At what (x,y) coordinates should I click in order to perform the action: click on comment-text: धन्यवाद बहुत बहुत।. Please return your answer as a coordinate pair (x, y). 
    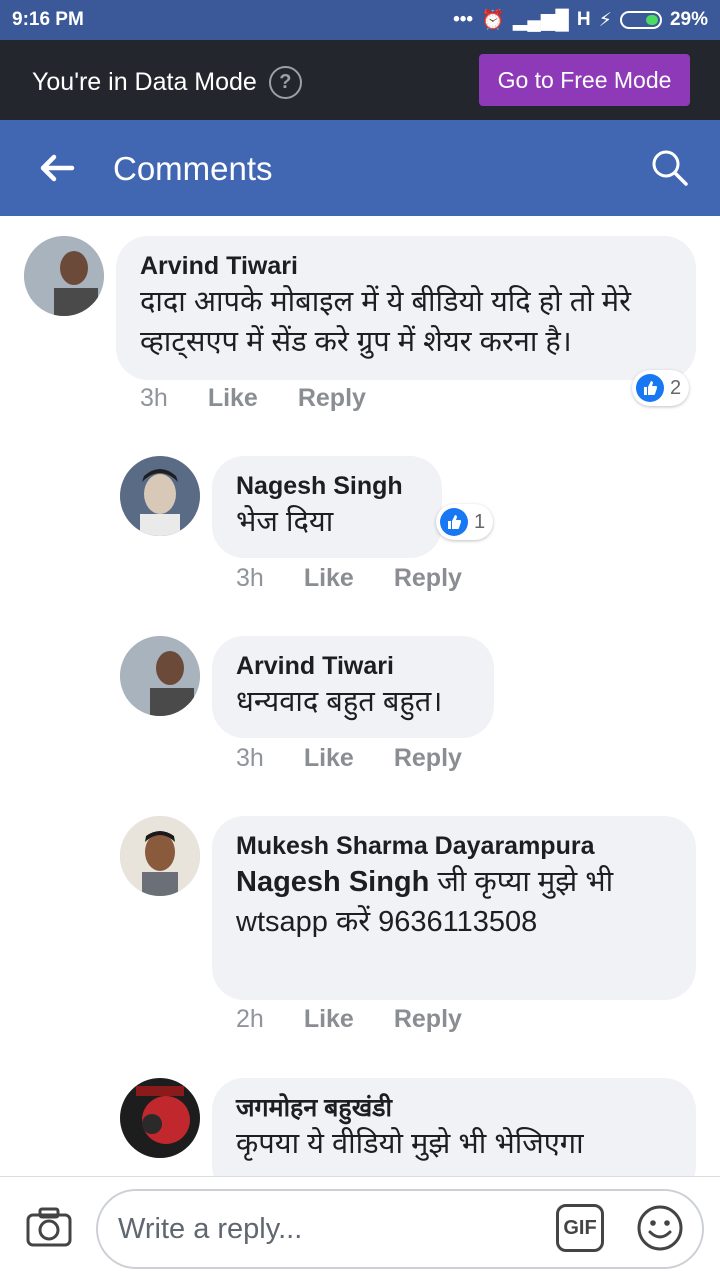
    Looking at the image, I should click on (339, 702).